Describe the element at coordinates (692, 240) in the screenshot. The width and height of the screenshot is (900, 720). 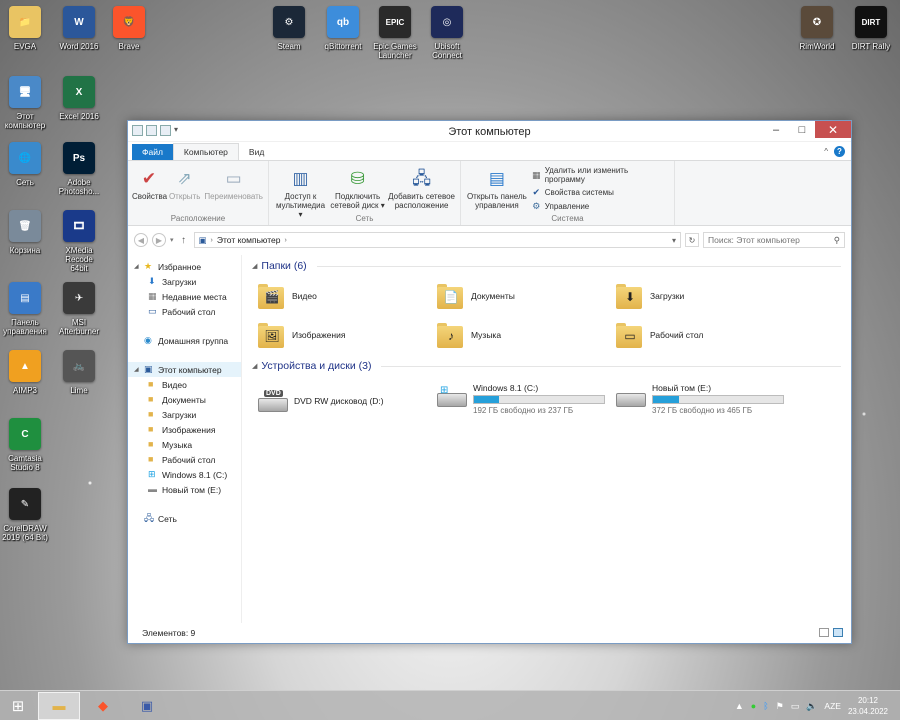
I see `refresh-button: ↻` at that location.